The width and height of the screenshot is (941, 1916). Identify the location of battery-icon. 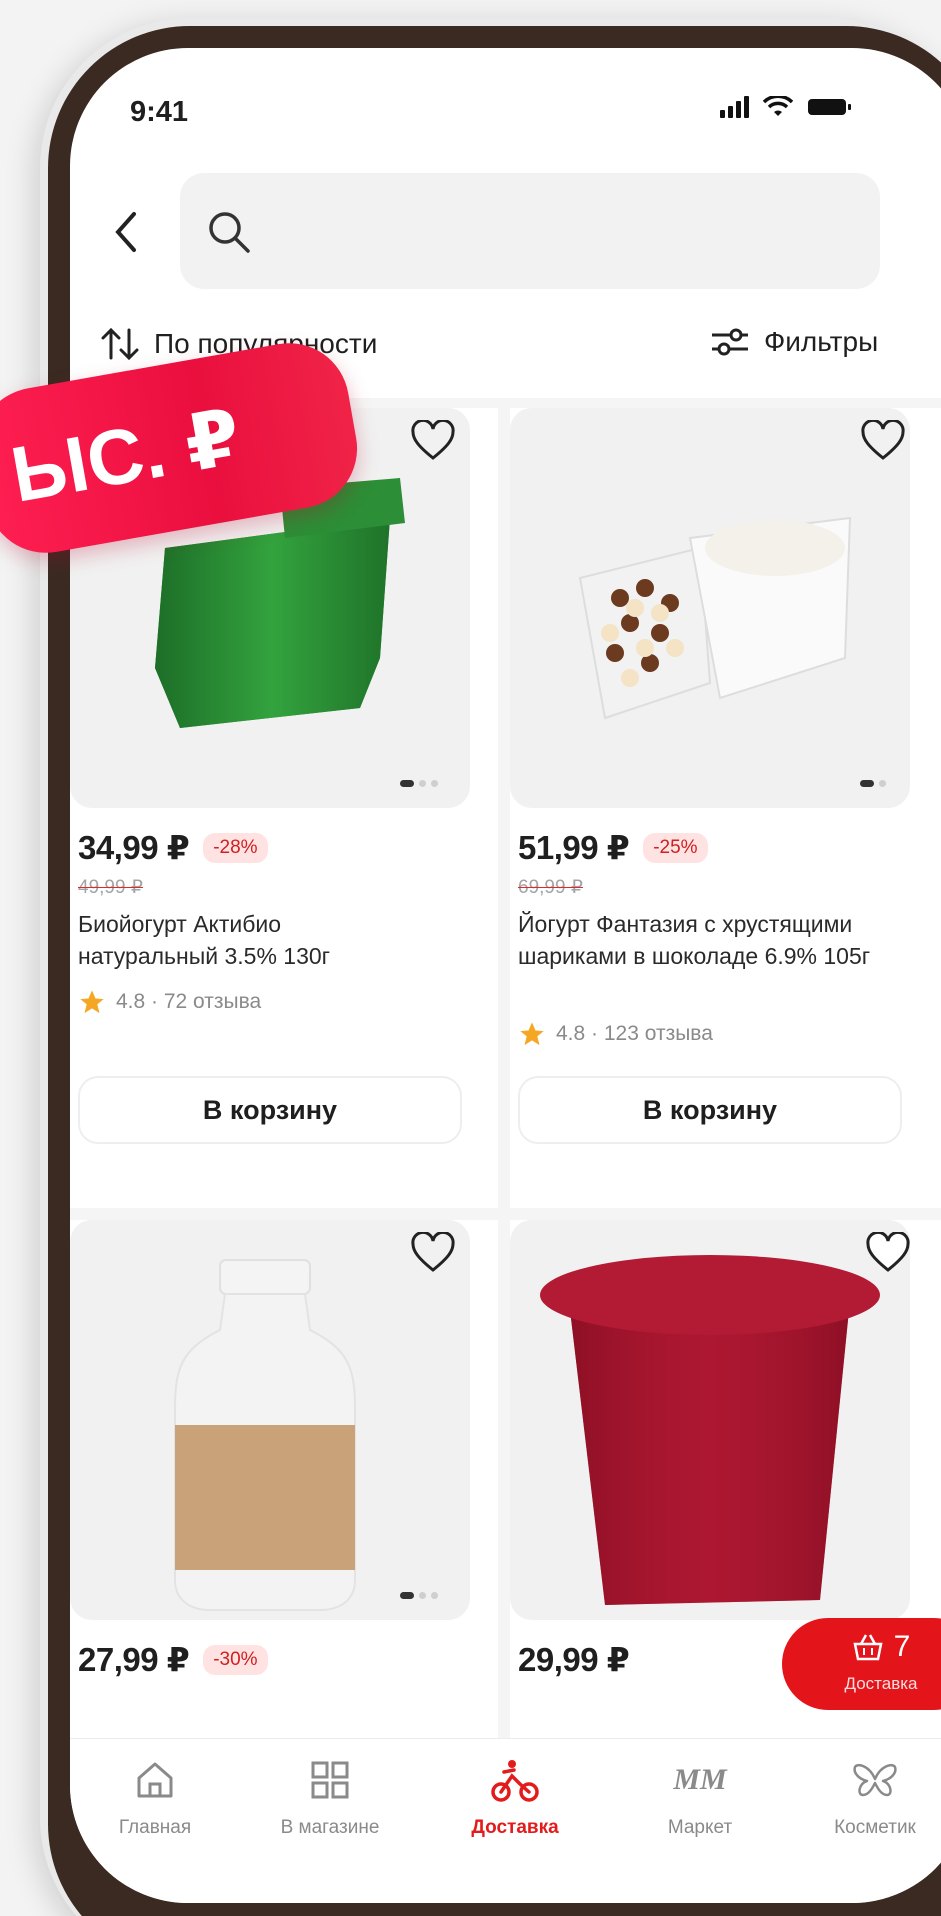
(829, 107).